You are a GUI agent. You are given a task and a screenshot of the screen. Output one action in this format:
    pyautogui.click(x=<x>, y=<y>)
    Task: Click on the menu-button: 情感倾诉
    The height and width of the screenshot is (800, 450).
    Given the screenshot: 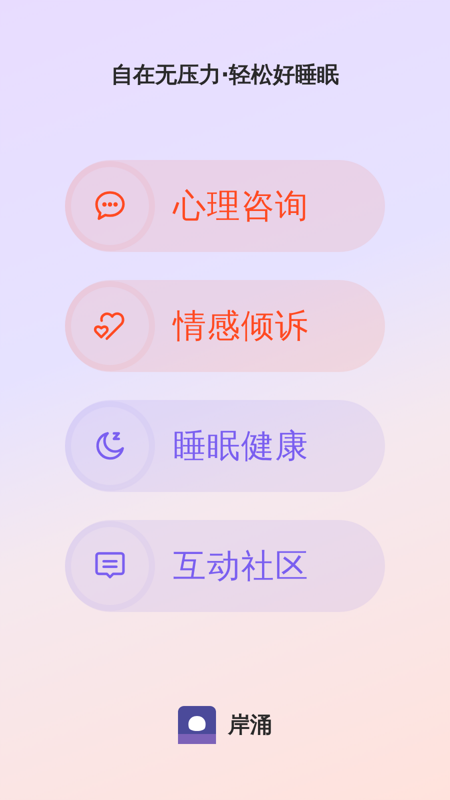 What is the action you would take?
    pyautogui.click(x=225, y=326)
    